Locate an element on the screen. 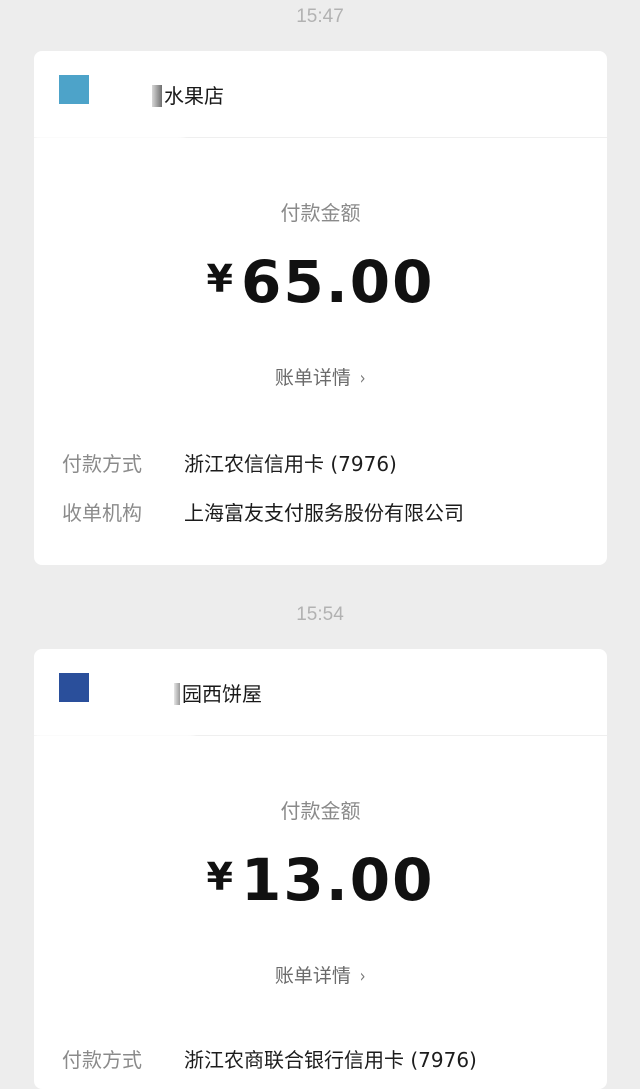 The height and width of the screenshot is (1089, 640). merchant-name: 水果店 is located at coordinates (188, 94).